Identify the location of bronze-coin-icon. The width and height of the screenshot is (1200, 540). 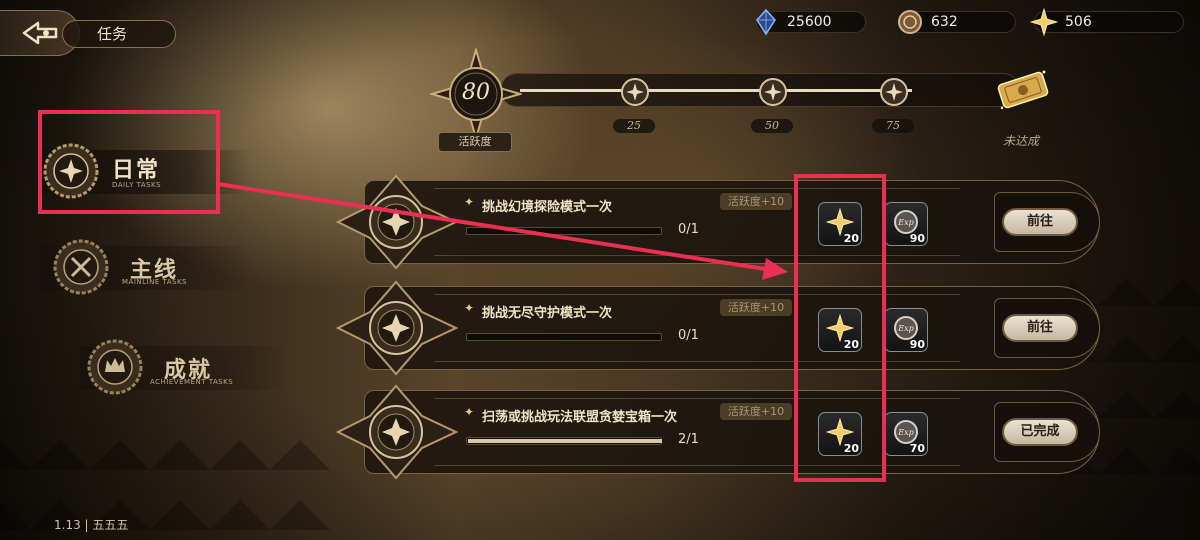
(910, 22).